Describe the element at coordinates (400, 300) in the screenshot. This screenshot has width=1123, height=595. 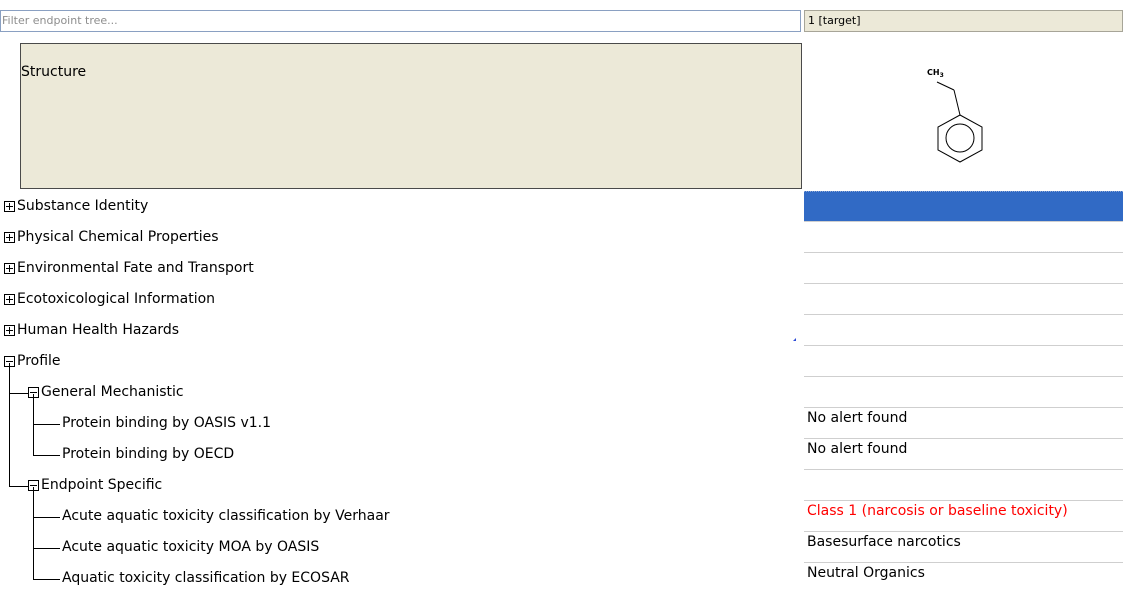
I see `tree-node-ecotoxicological-information: Ecotoxicological Information` at that location.